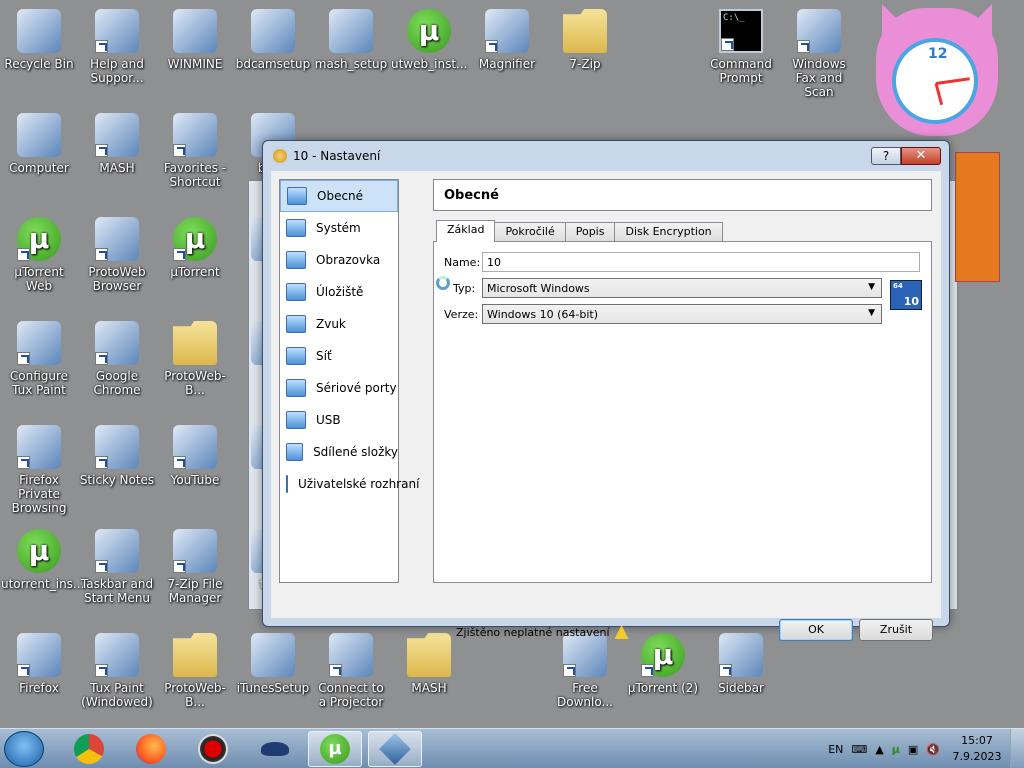 Image resolution: width=1024 pixels, height=768 pixels. What do you see at coordinates (977, 217) in the screenshot?
I see `notepad-gadget` at bounding box center [977, 217].